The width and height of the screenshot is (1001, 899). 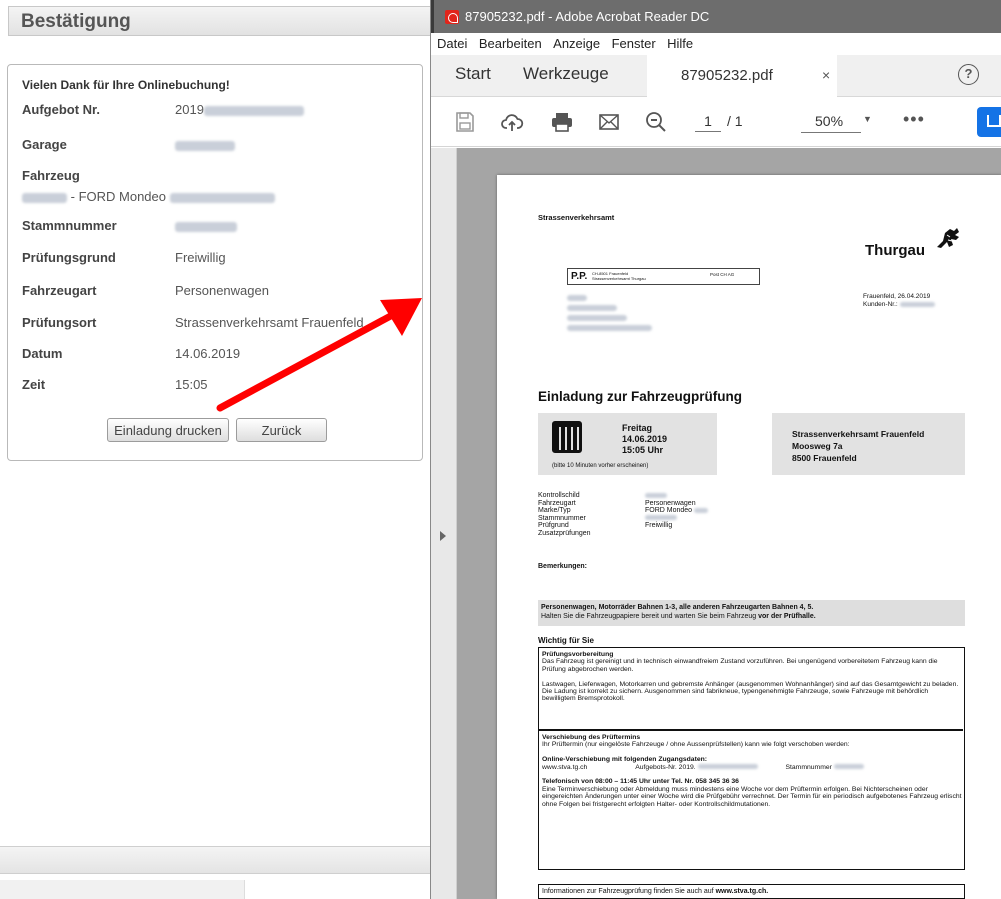 I want to click on value-aufgebot: 2019, so click(x=239, y=109).